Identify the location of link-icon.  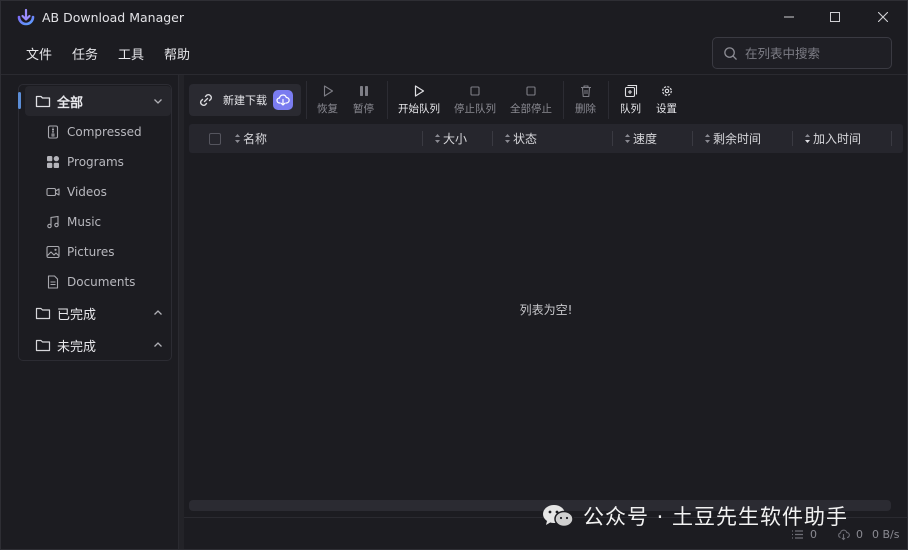
(206, 100).